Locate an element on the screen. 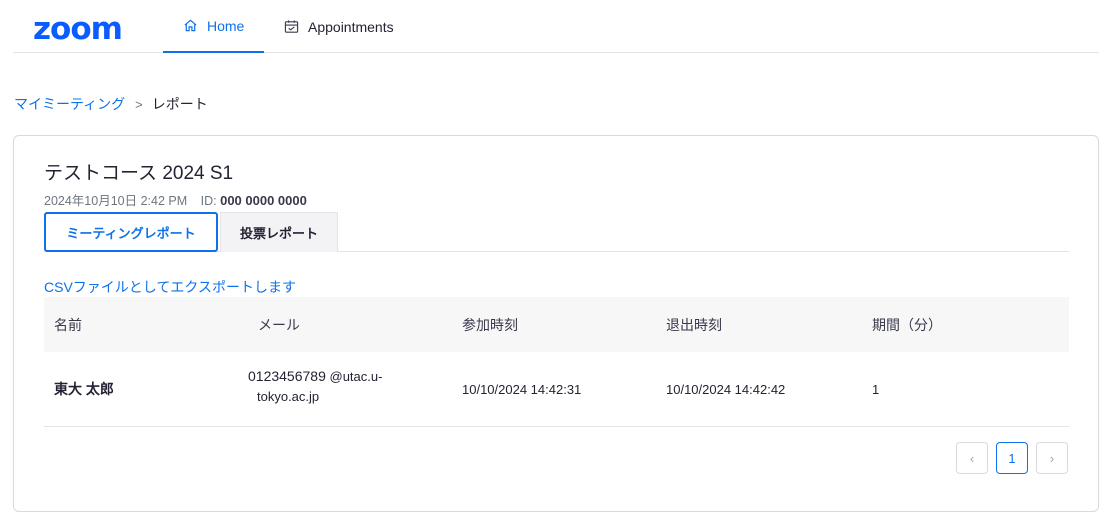  cell-email: 0123456789 @utac.u- tokyo.ac.jp is located at coordinates (328, 386).